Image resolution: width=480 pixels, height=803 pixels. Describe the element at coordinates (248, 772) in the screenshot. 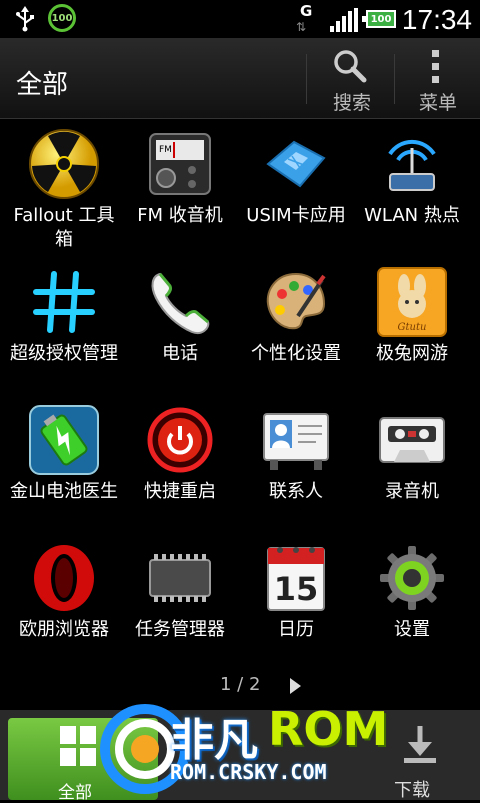

I see `watermark-url: ROM.CRSKY.COM` at that location.